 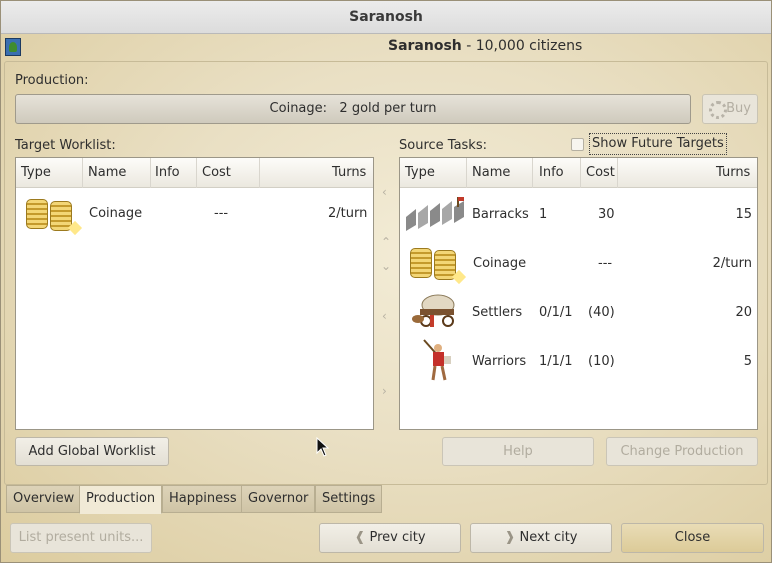 I want to click on row-turns: 15, so click(x=743, y=214).